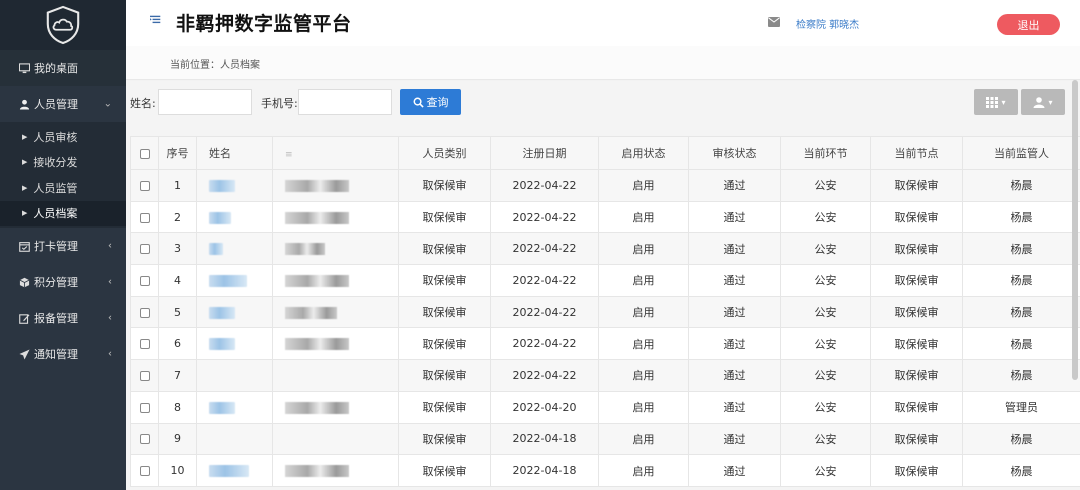  What do you see at coordinates (63, 163) in the screenshot?
I see `sidebar-subitem-distribute: ▶ 接收分发` at bounding box center [63, 163].